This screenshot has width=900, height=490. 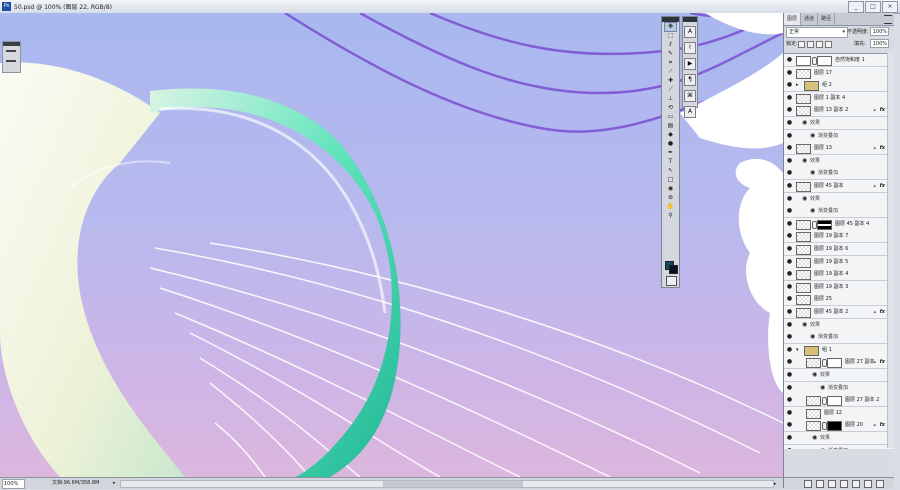 What do you see at coordinates (670, 135) in the screenshot?
I see `blur-icon: ◆` at bounding box center [670, 135].